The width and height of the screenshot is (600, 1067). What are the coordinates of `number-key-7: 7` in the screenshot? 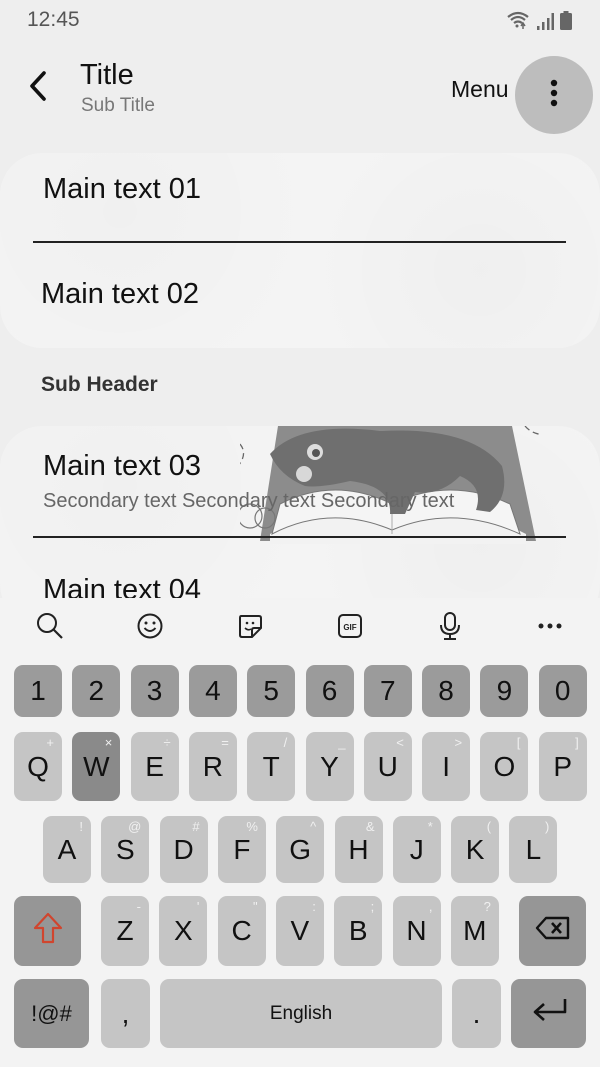 It's located at (387, 691).